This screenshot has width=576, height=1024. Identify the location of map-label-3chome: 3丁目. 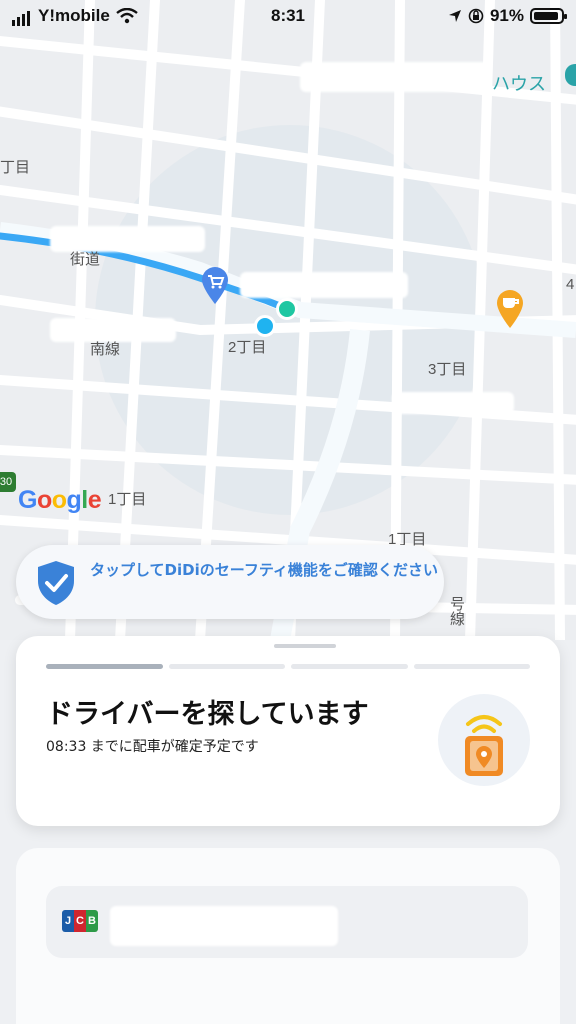
(447, 369).